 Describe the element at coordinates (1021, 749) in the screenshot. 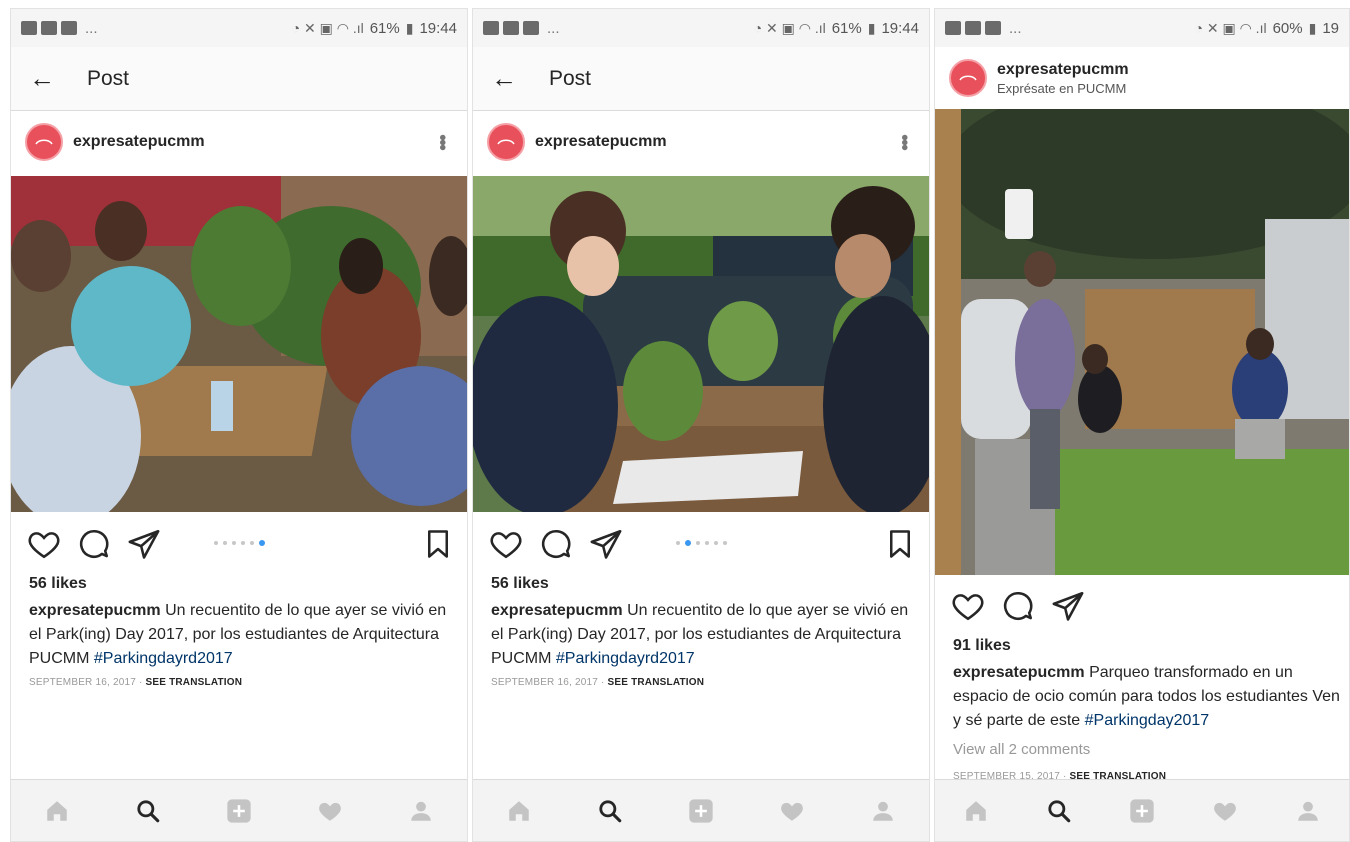

I see `view-comments-link: View all 2 comments` at that location.